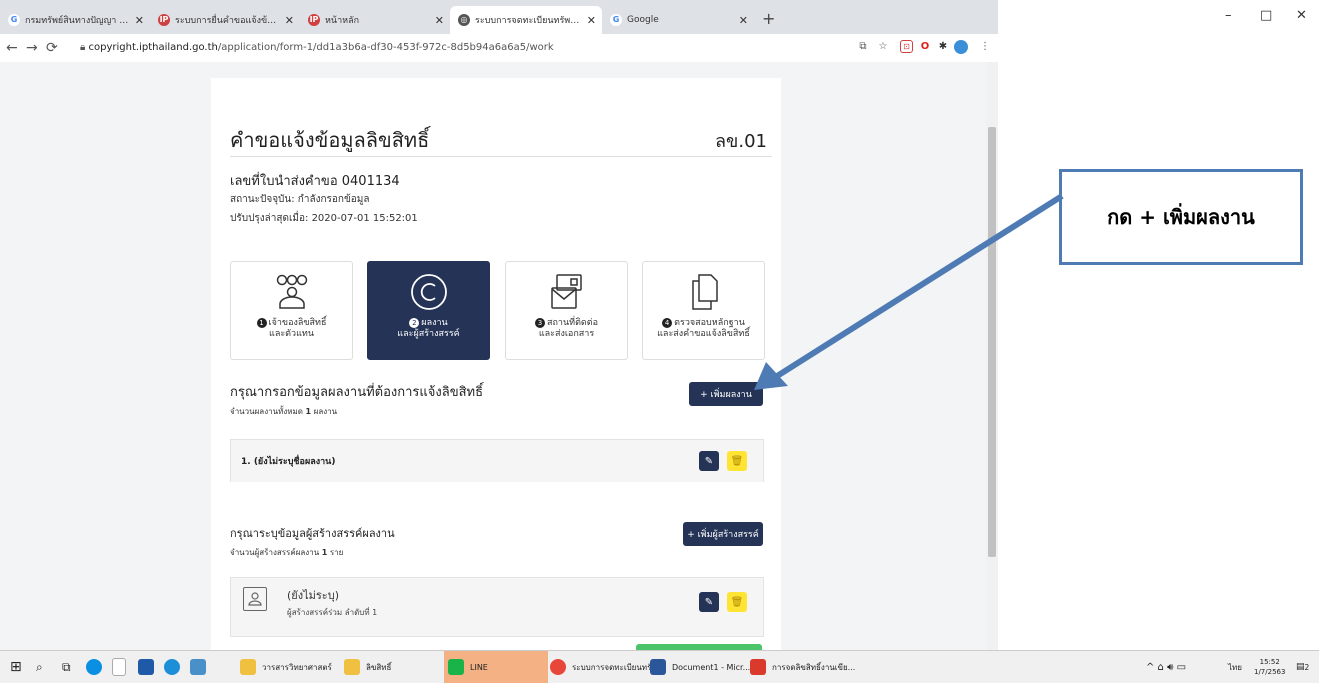  What do you see at coordinates (52, 48) in the screenshot?
I see `reload-icon: ⟳` at bounding box center [52, 48].